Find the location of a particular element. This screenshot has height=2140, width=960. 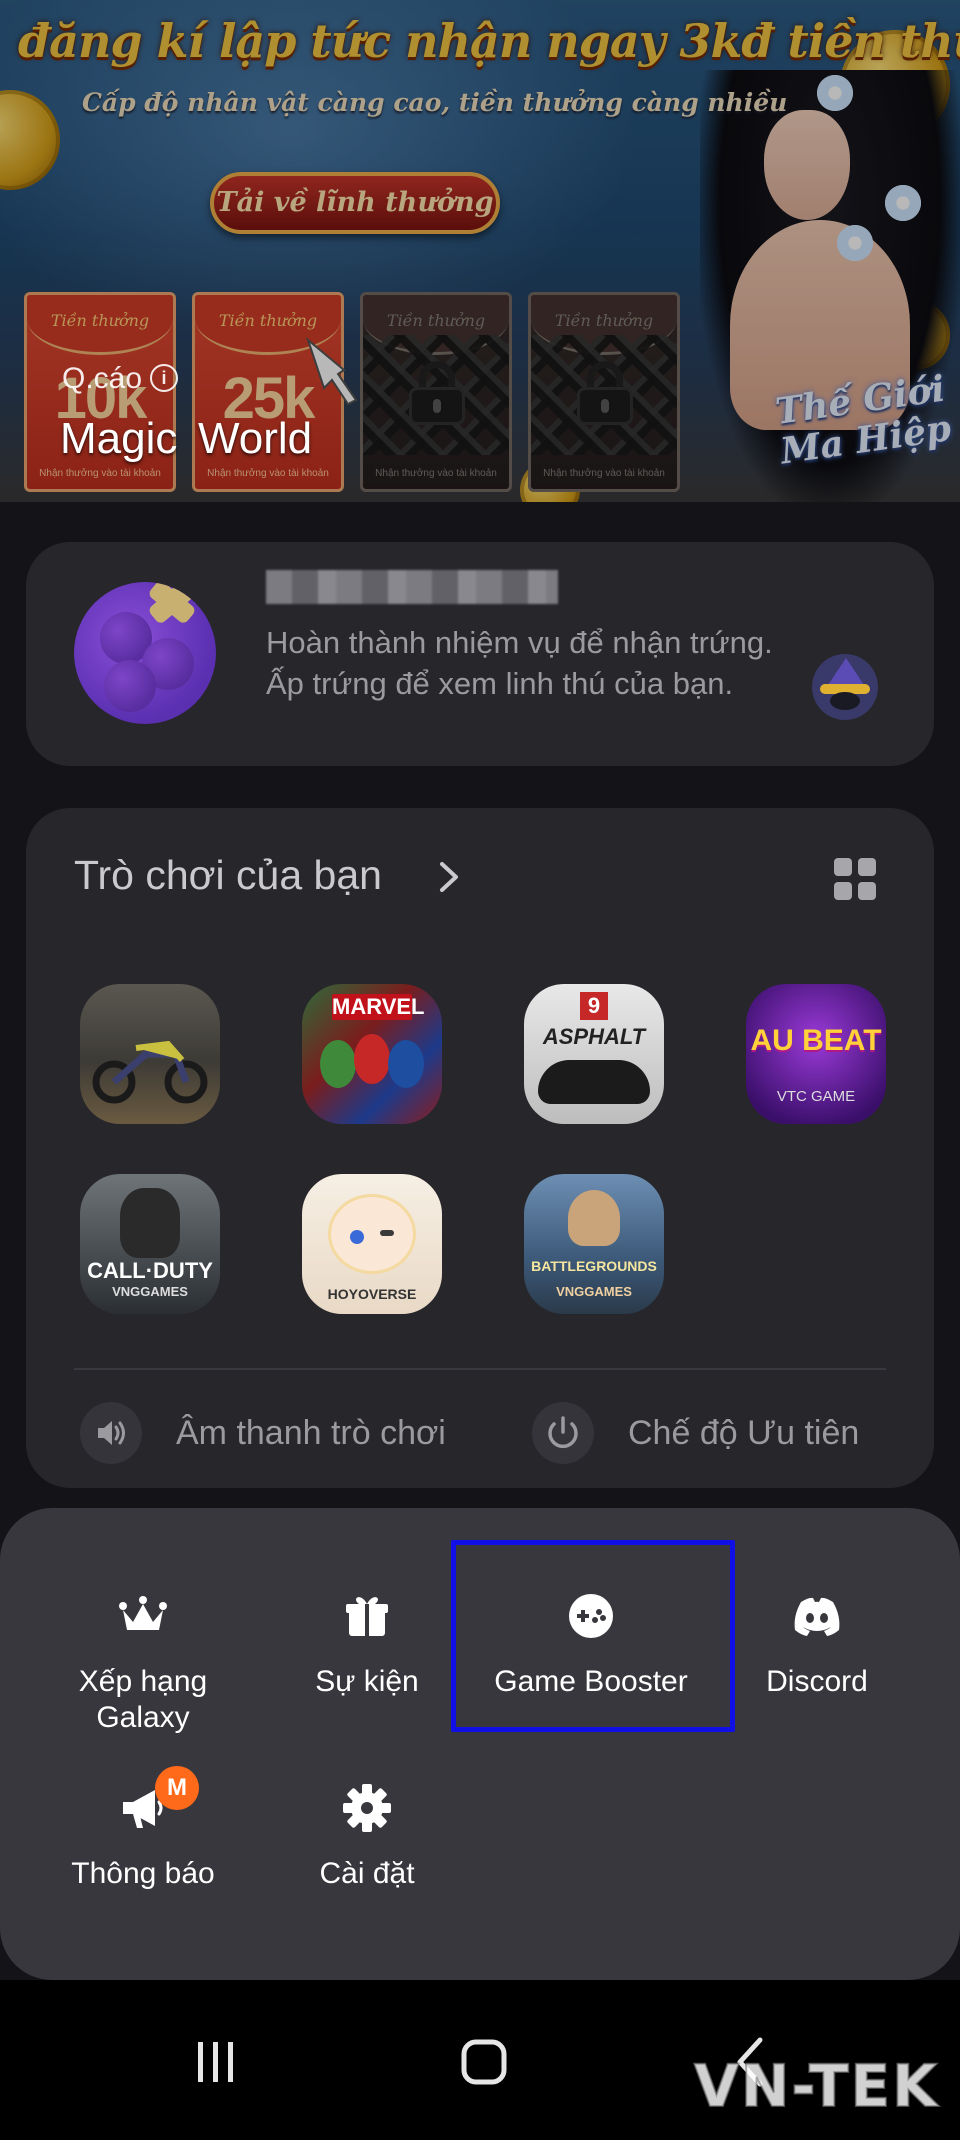

recent-apps-icon is located at coordinates (215, 2062).